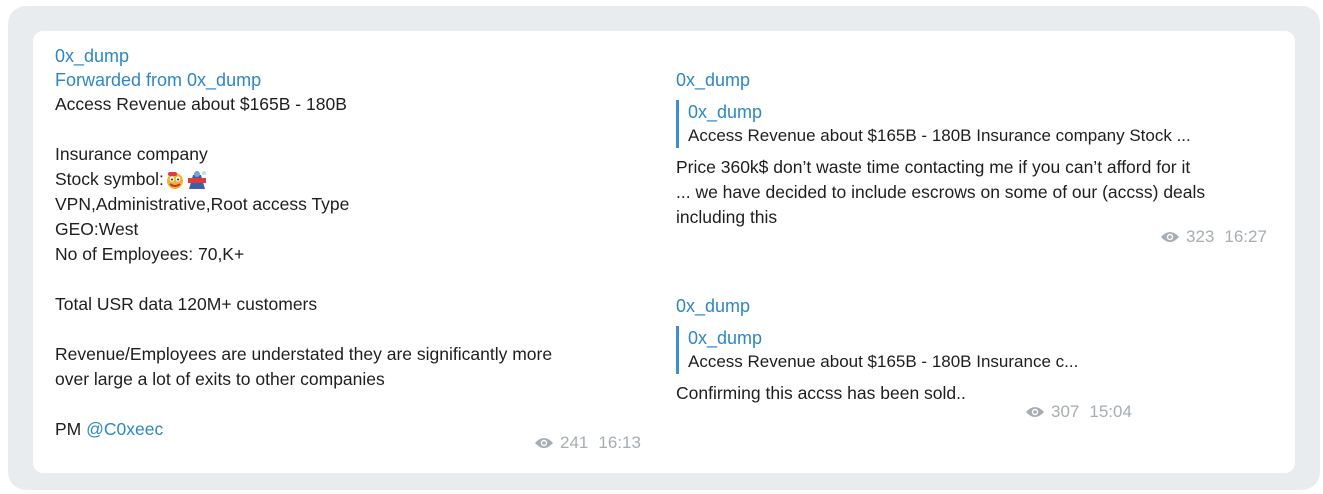  What do you see at coordinates (1200, 236) in the screenshot?
I see `view-count: 323` at bounding box center [1200, 236].